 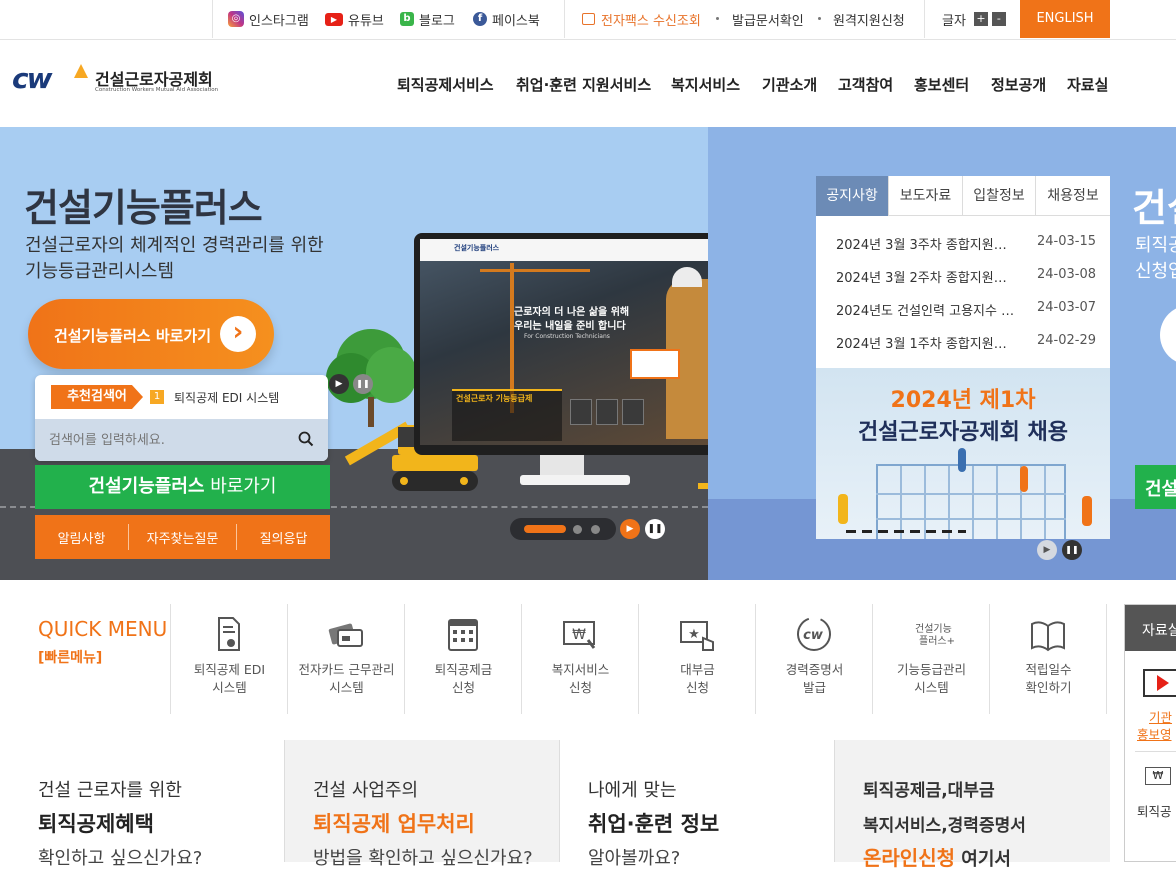 What do you see at coordinates (545, 529) in the screenshot?
I see `slider-dot-active` at bounding box center [545, 529].